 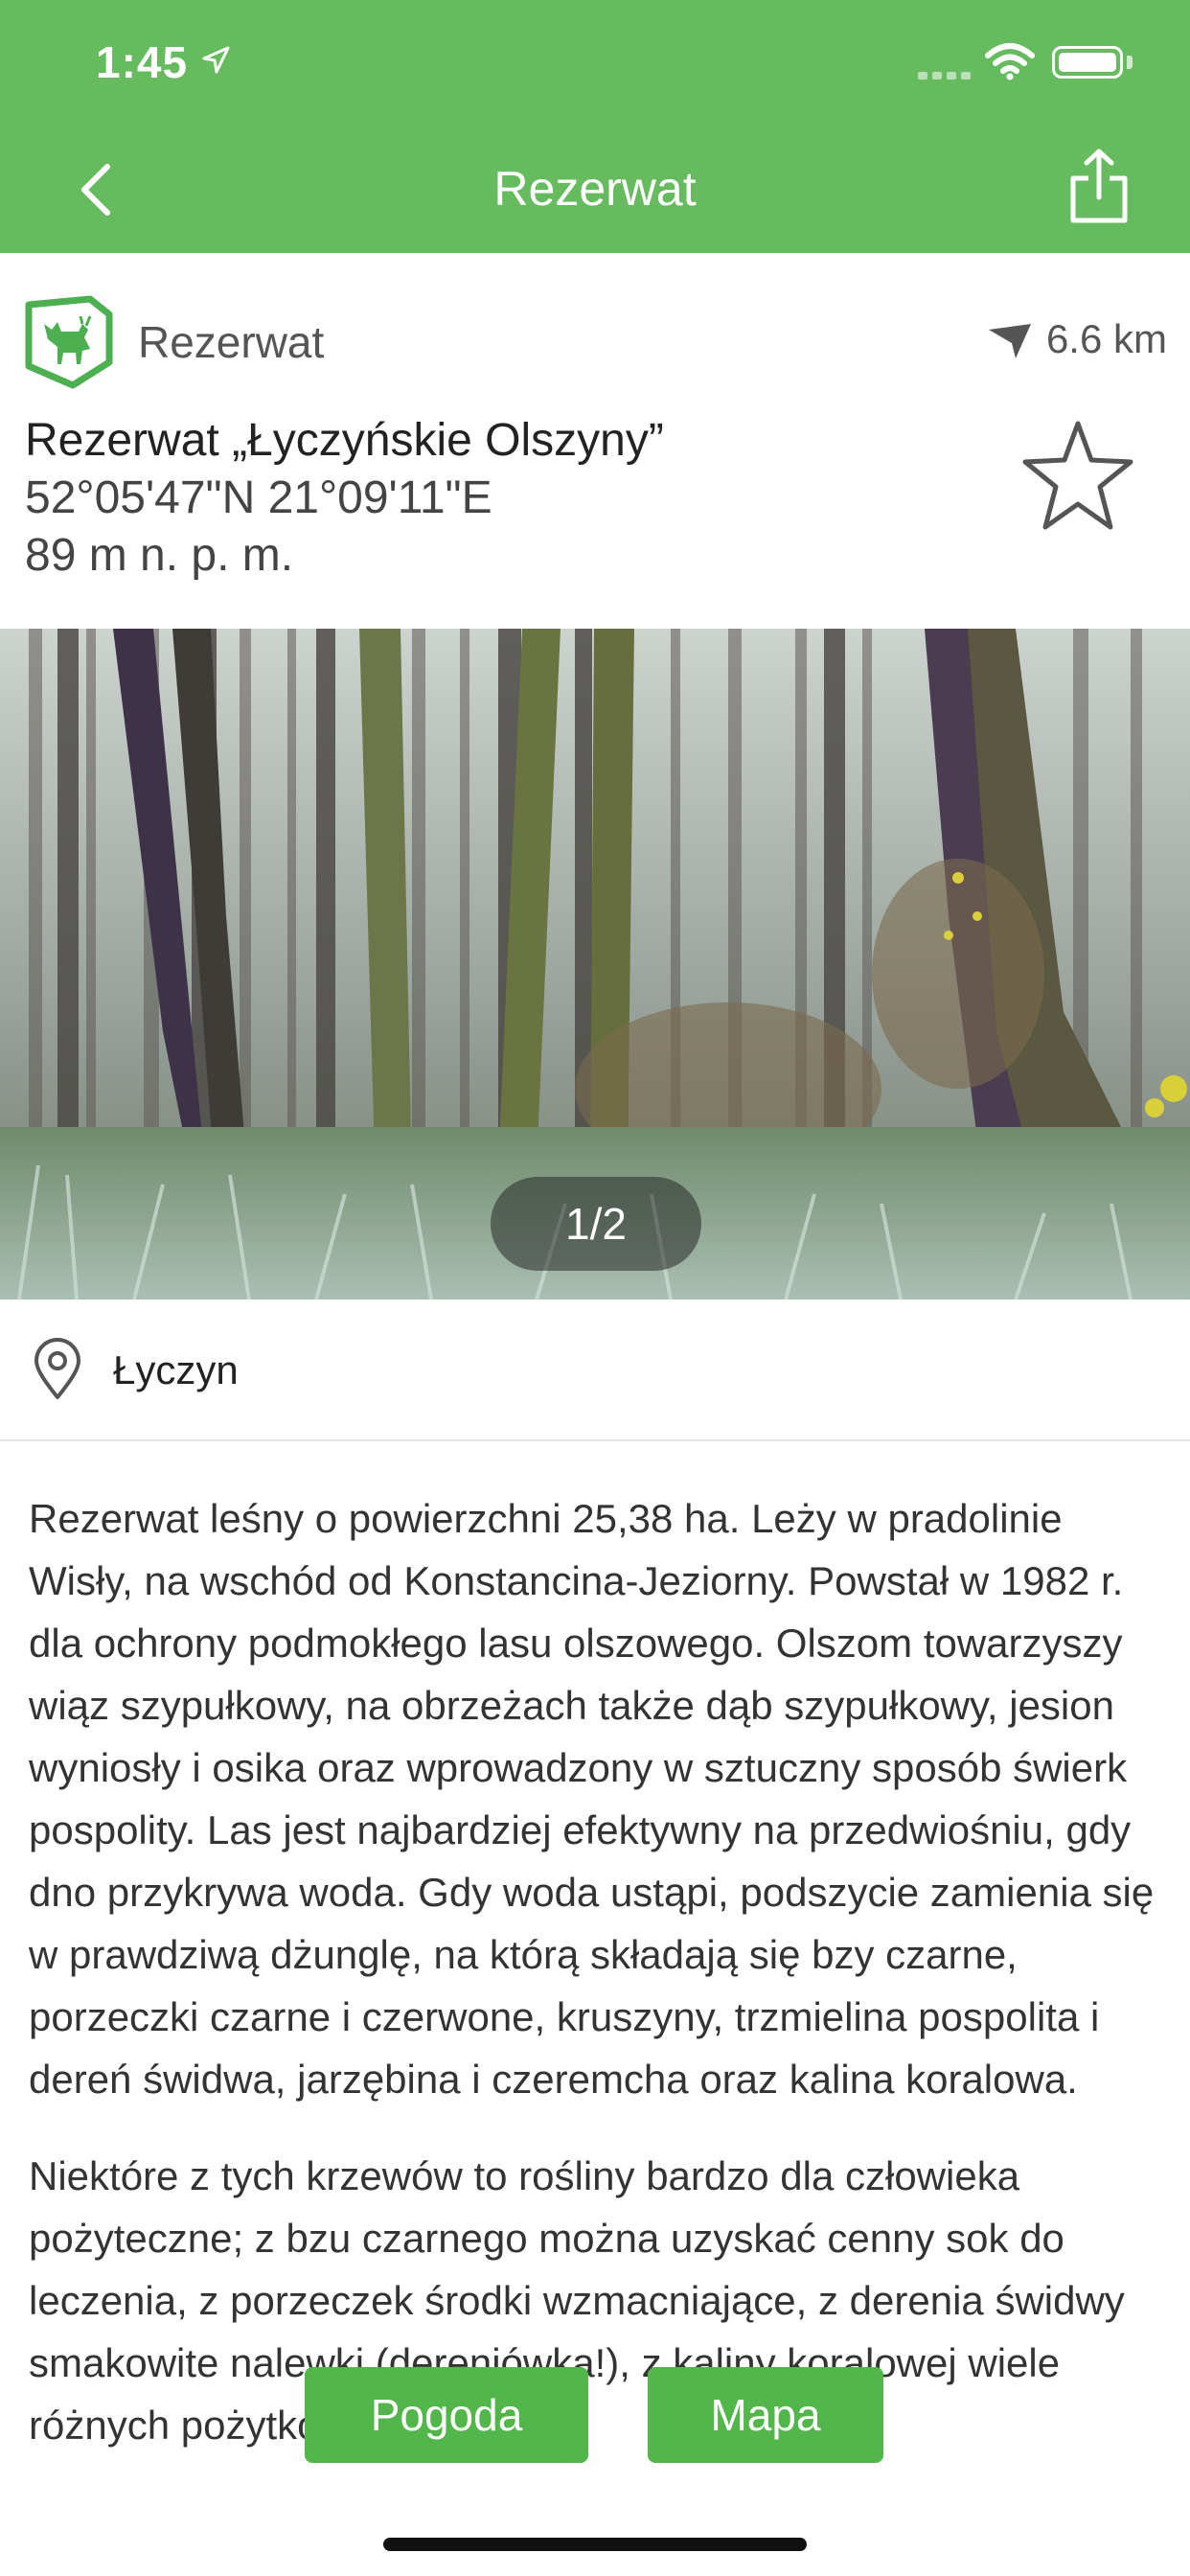 I want to click on nav-title: Rezerwat, so click(x=595, y=189).